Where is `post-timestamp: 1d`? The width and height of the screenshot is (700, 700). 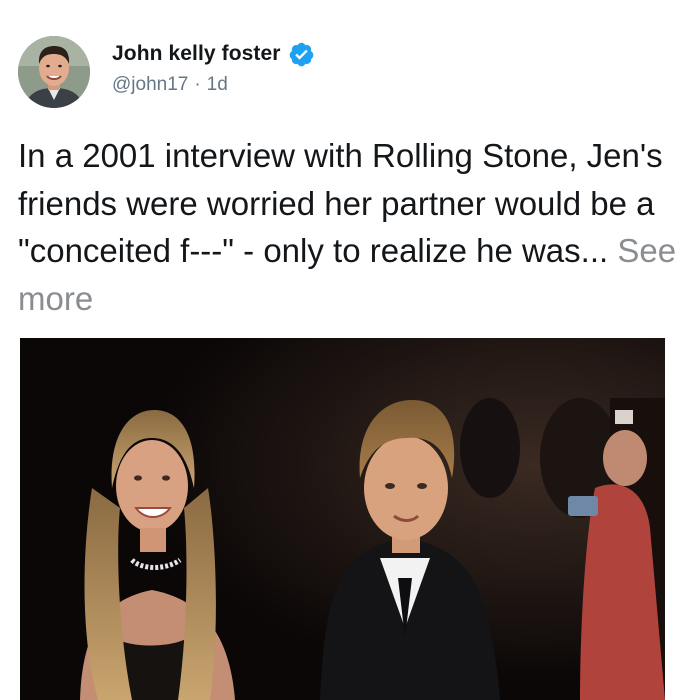
post-timestamp: 1d is located at coordinates (217, 85).